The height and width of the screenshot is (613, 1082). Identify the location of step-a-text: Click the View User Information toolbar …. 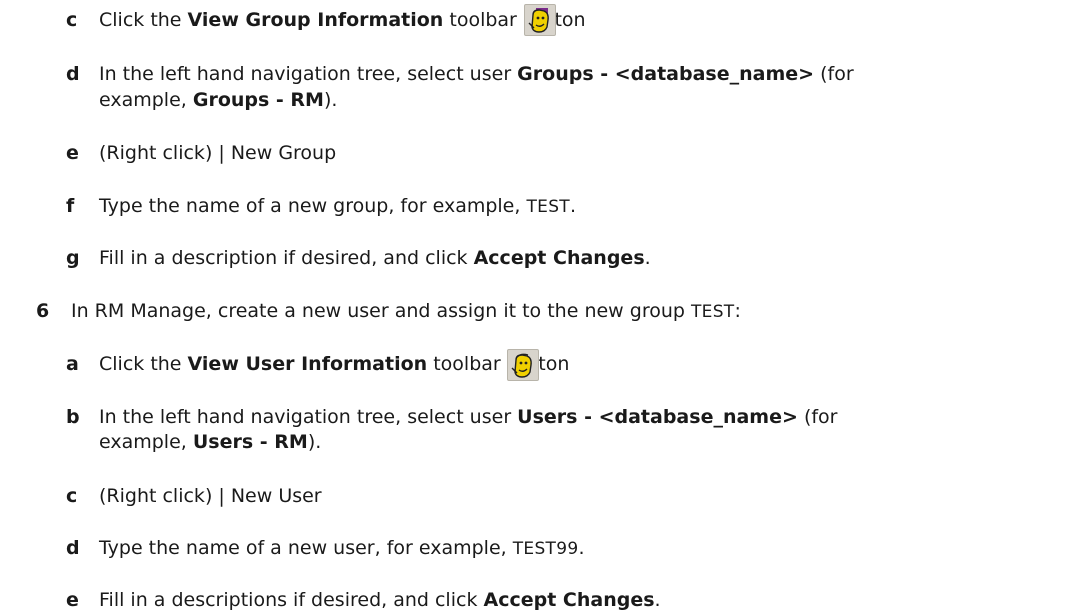
(334, 364).